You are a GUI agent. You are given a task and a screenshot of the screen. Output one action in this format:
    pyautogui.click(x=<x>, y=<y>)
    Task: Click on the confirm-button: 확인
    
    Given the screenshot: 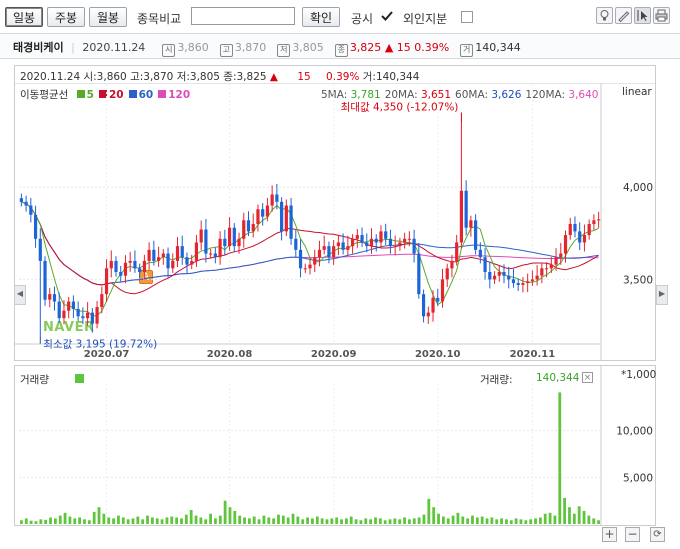 What is the action you would take?
    pyautogui.click(x=321, y=17)
    